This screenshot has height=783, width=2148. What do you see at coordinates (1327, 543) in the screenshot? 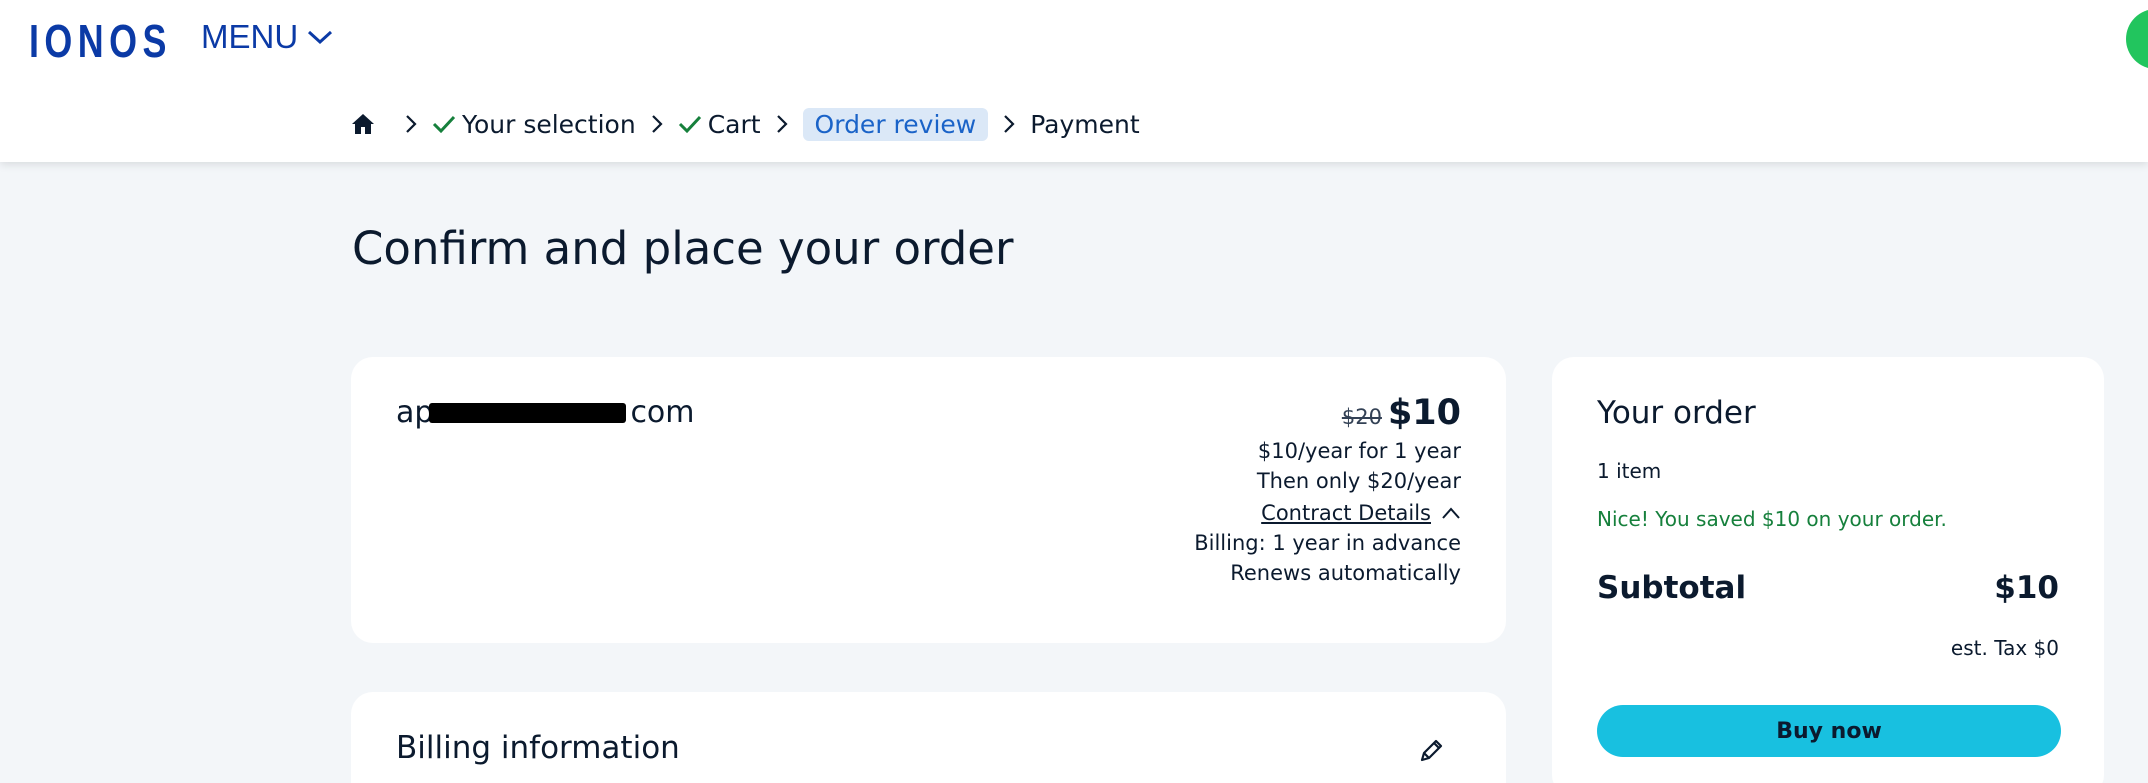
I see `billing-term: Billing: 1 year in advance` at bounding box center [1327, 543].